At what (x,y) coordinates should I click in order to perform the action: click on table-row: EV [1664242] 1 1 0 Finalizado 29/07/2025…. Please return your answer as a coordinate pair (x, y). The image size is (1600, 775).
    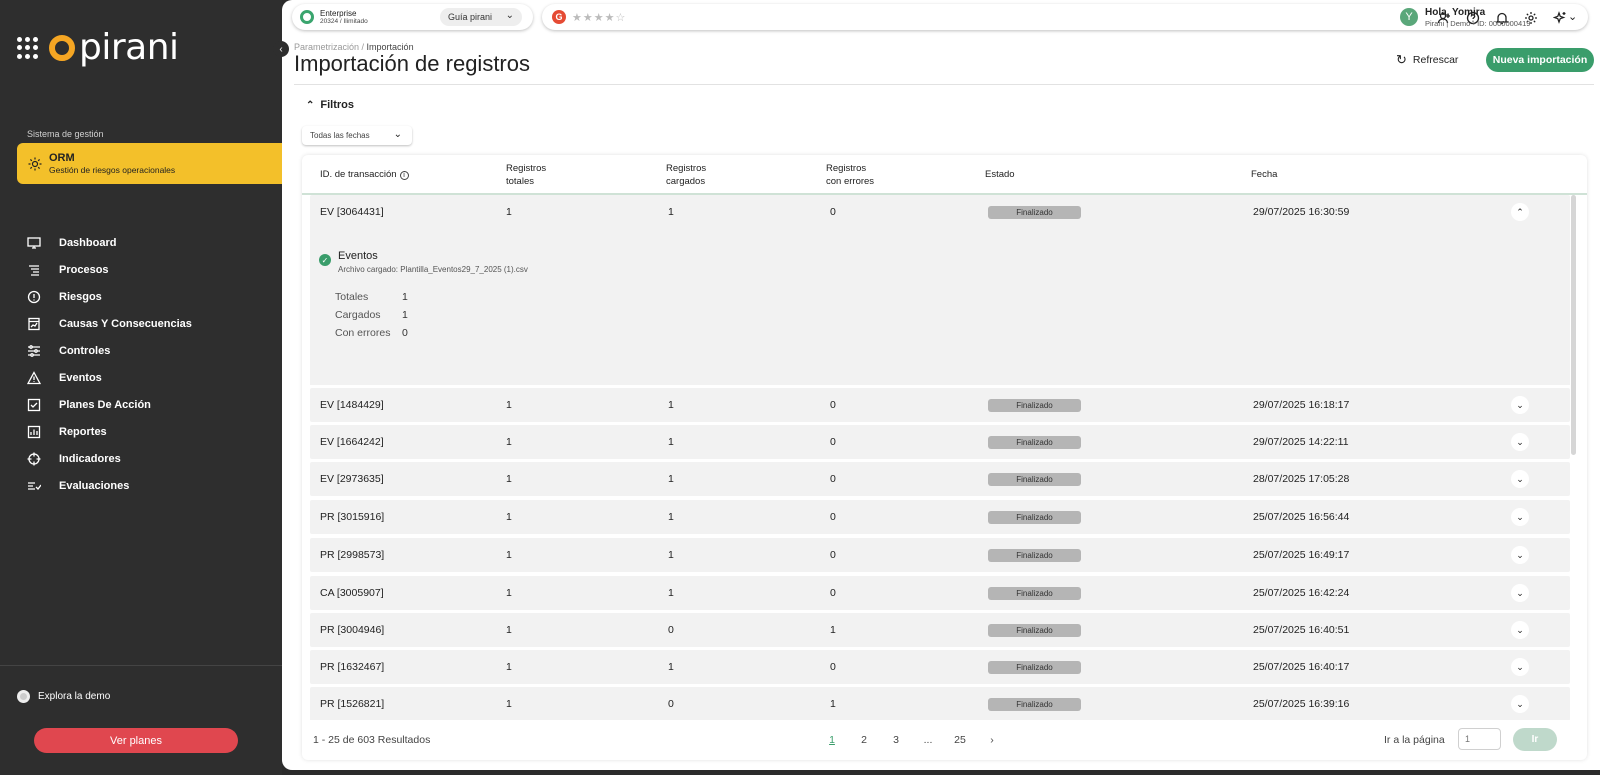
    Looking at the image, I should click on (940, 442).